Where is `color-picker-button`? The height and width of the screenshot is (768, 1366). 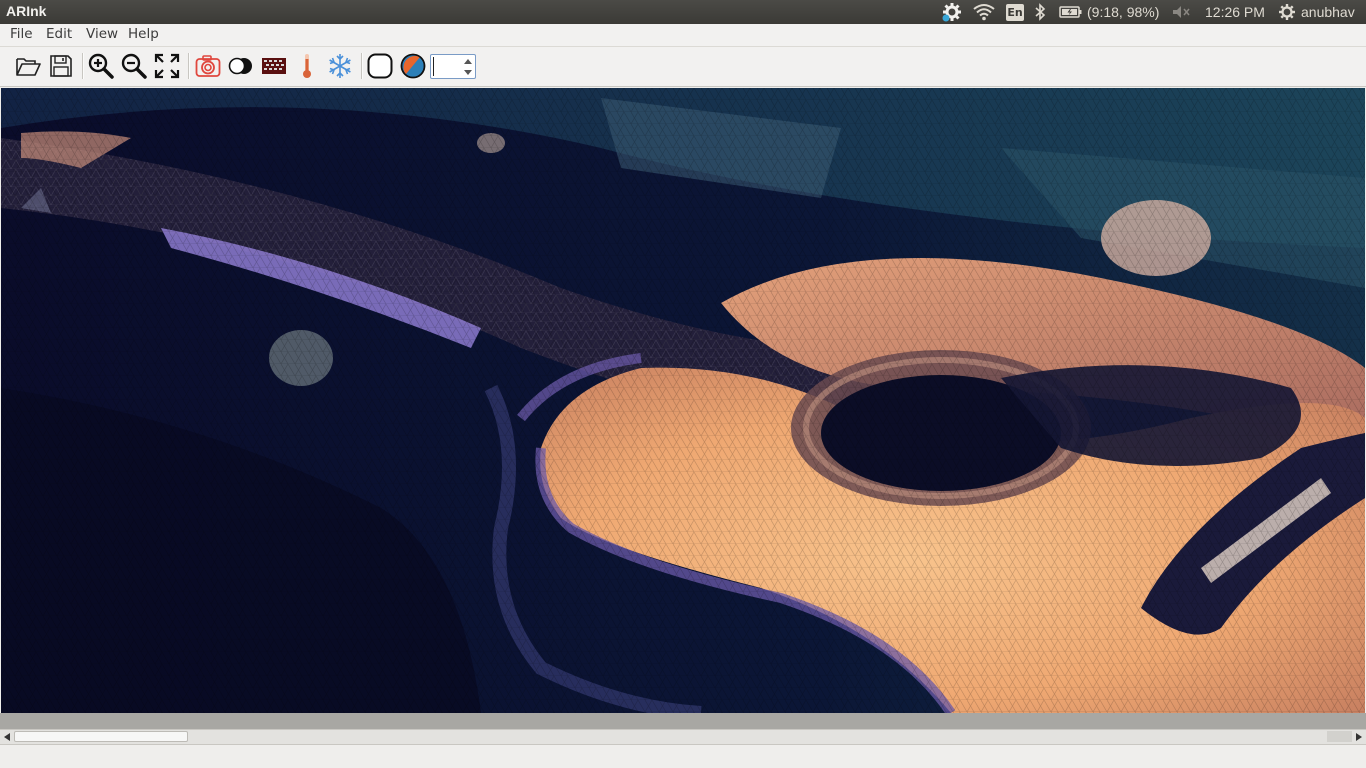
color-picker-button is located at coordinates (413, 66).